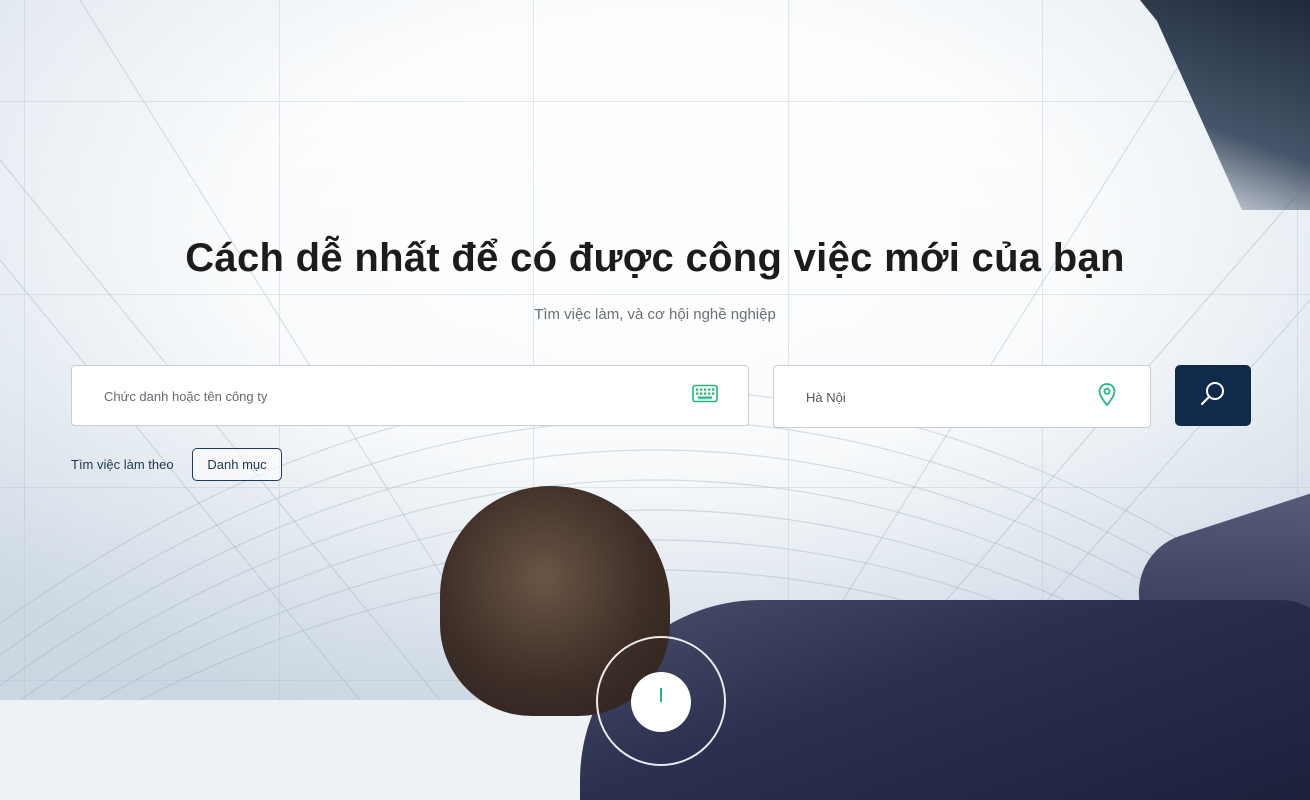 The width and height of the screenshot is (1310, 800). I want to click on location-field, so click(962, 397).